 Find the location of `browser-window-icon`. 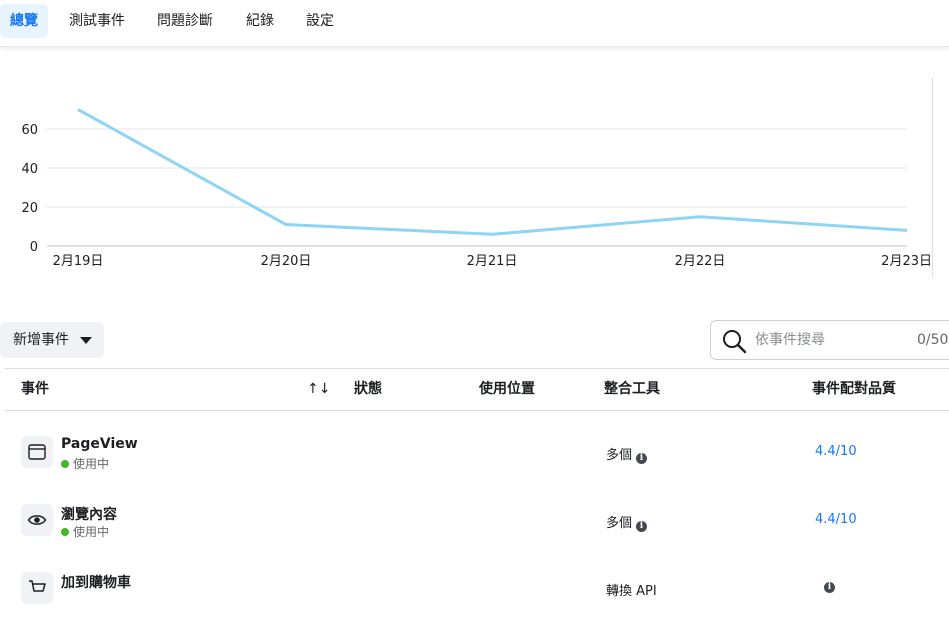

browser-window-icon is located at coordinates (37, 452).